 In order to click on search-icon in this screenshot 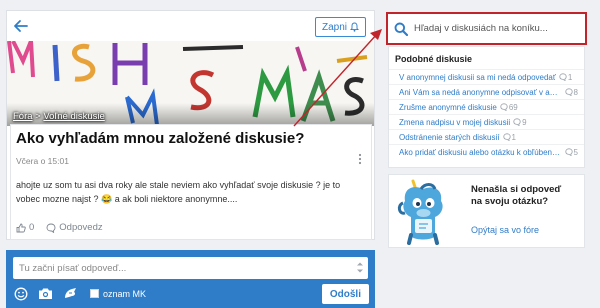, I will do `click(401, 29)`.